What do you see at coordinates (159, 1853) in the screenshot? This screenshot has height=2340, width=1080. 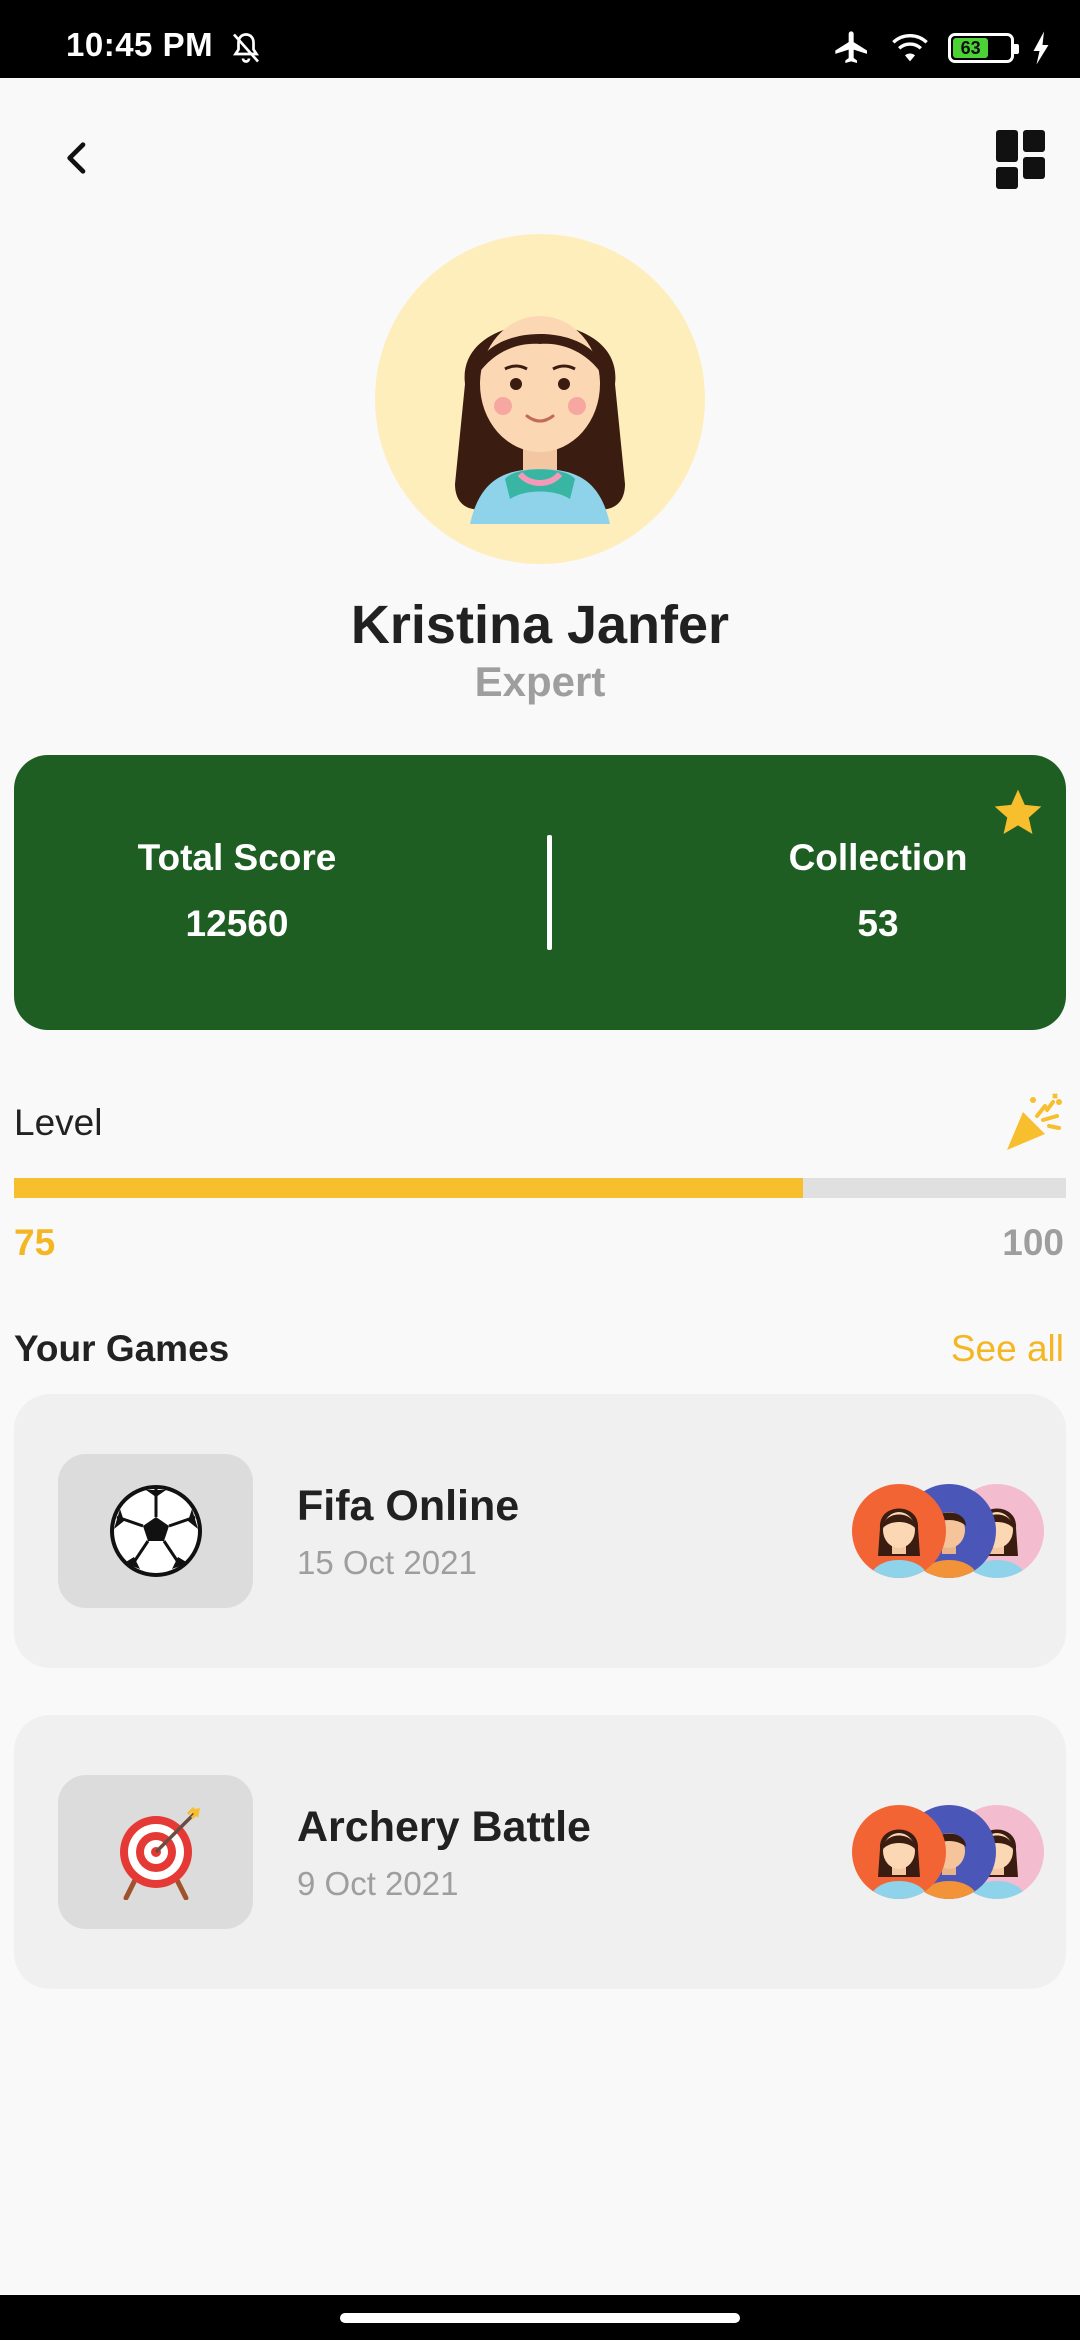 I see `archery-target-icon` at bounding box center [159, 1853].